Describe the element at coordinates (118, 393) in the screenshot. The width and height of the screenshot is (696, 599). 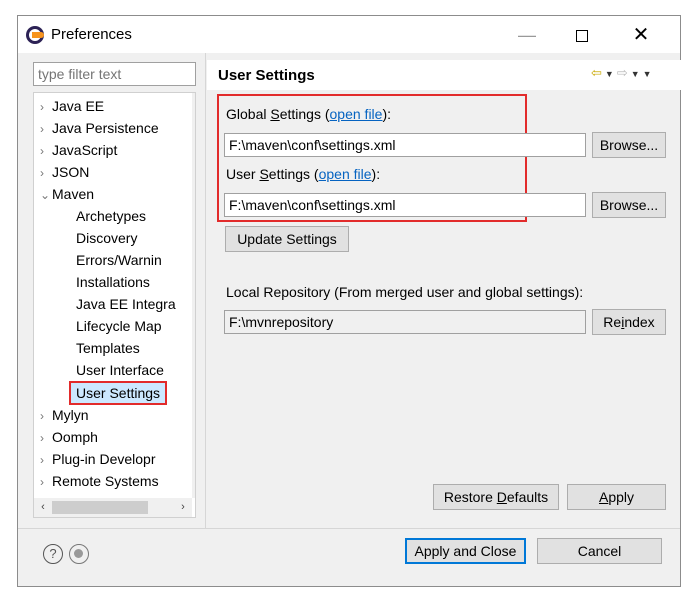
I see `tree-item-user-settings: User Settings` at that location.